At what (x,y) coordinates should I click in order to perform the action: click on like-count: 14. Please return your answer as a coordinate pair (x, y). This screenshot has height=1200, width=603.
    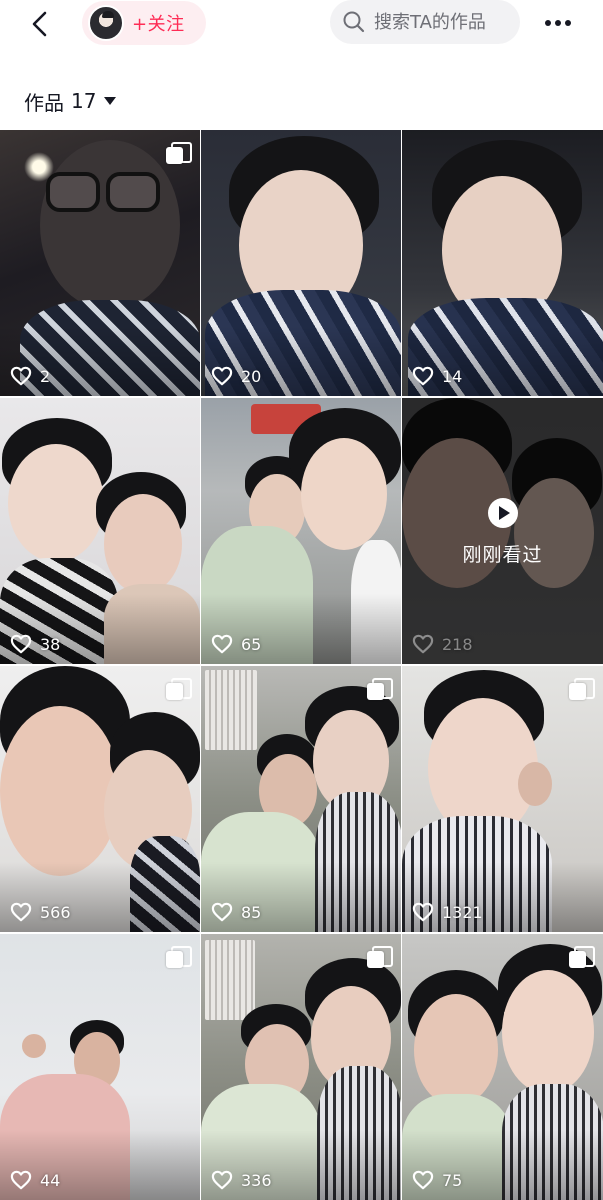
    Looking at the image, I should click on (437, 376).